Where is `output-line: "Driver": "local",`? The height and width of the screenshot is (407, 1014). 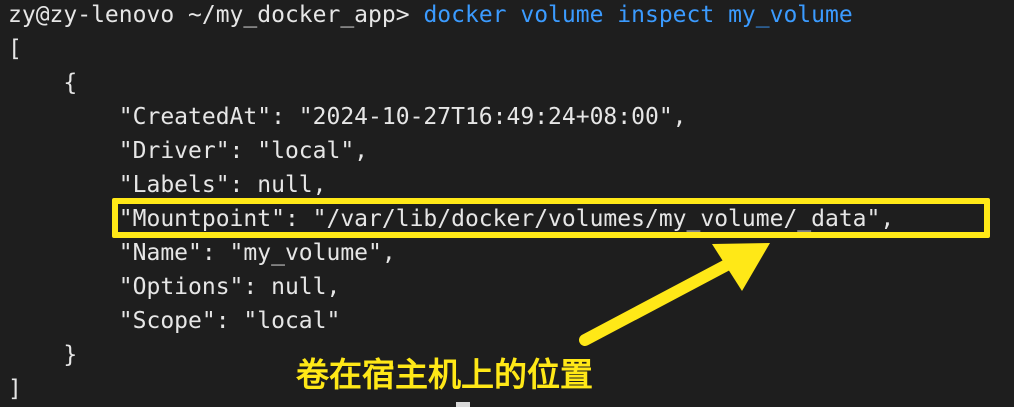 output-line: "Driver": "local", is located at coordinates (188, 151).